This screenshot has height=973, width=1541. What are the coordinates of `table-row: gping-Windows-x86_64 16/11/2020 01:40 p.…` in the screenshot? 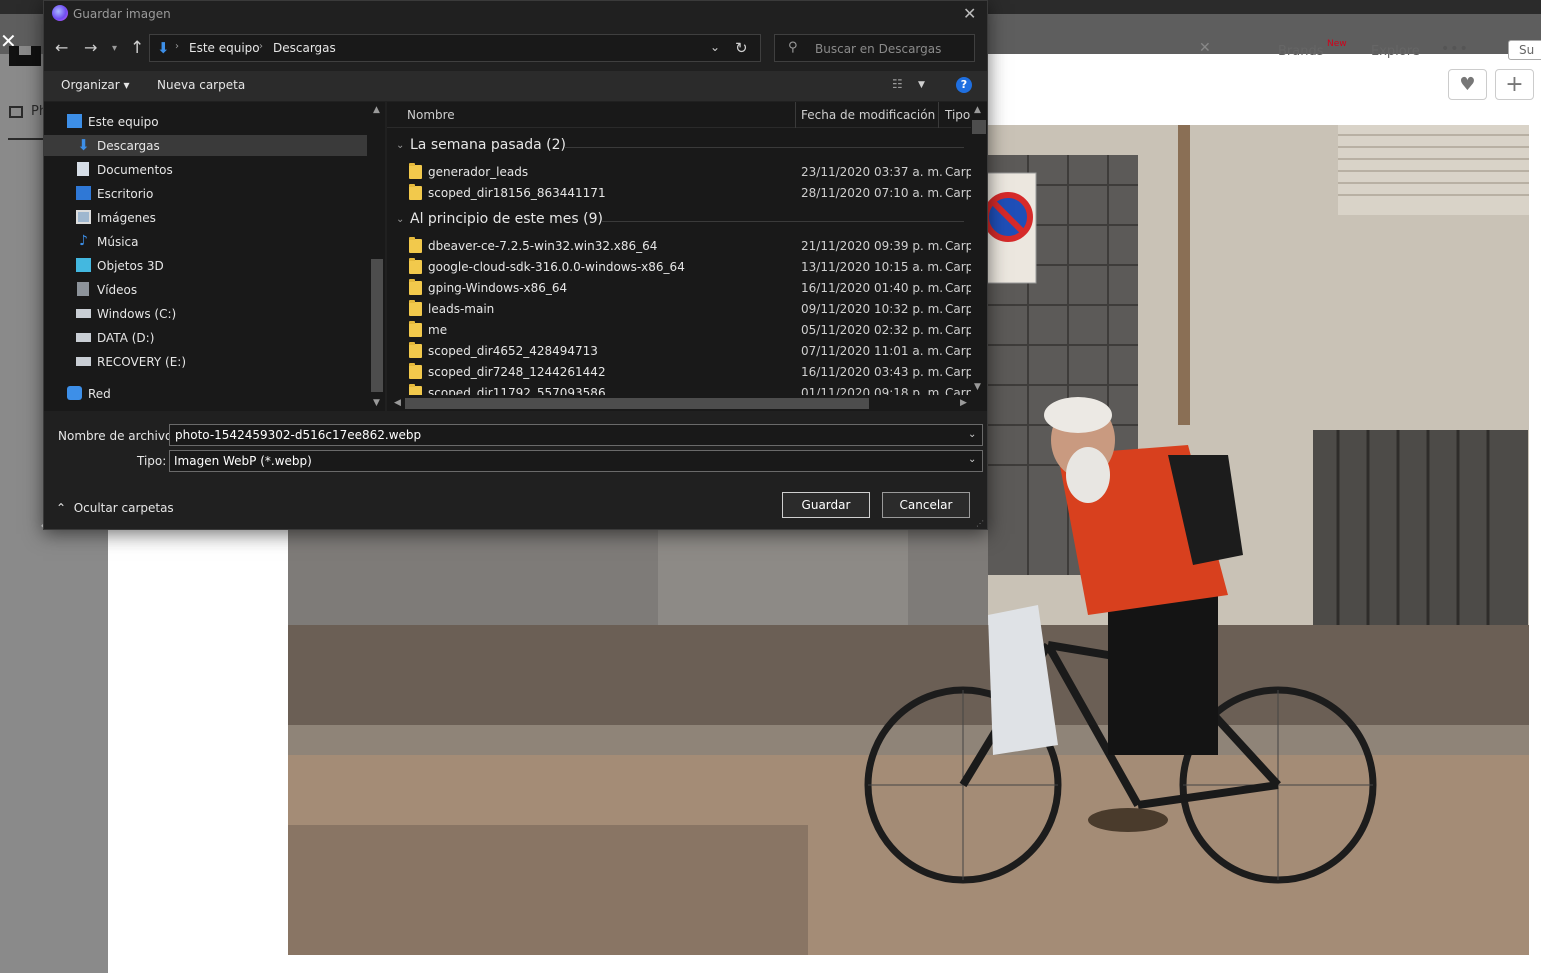 It's located at (679, 288).